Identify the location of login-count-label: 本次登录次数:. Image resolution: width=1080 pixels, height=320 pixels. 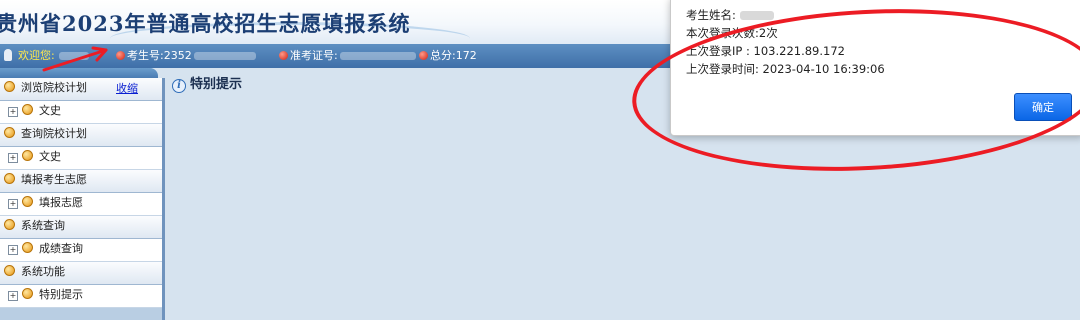
(722, 33).